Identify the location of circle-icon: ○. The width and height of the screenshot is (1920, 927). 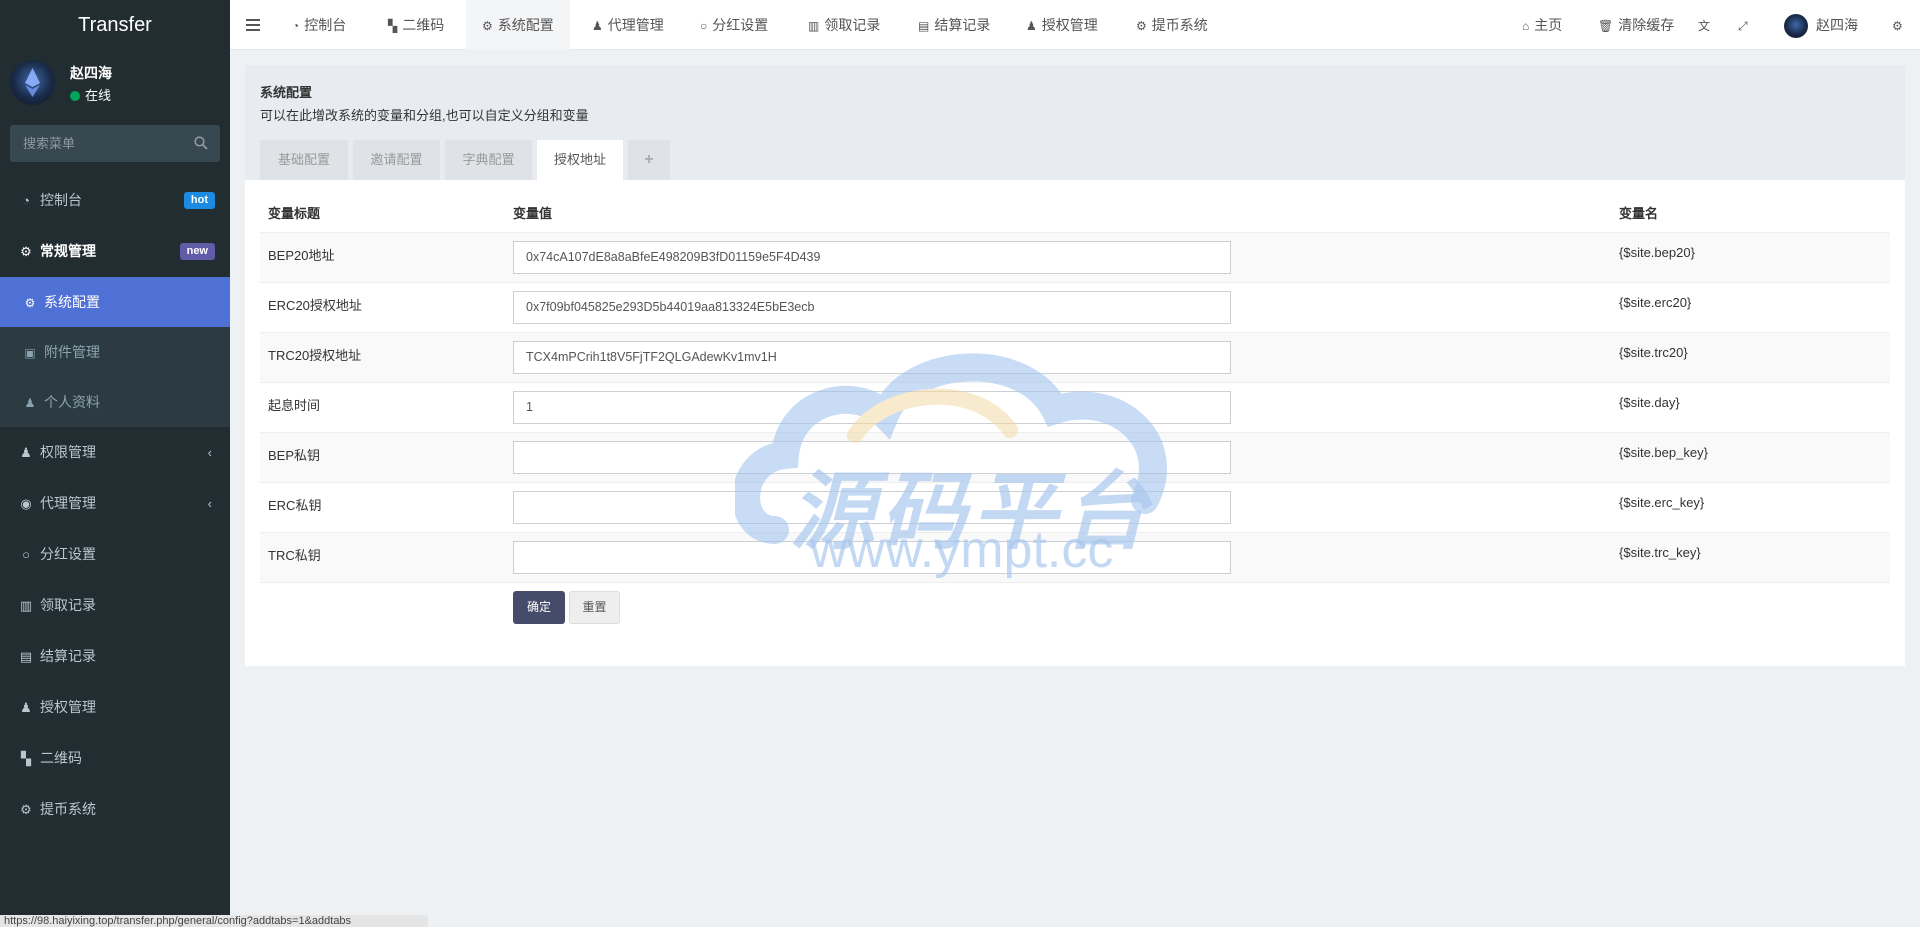
(26, 554).